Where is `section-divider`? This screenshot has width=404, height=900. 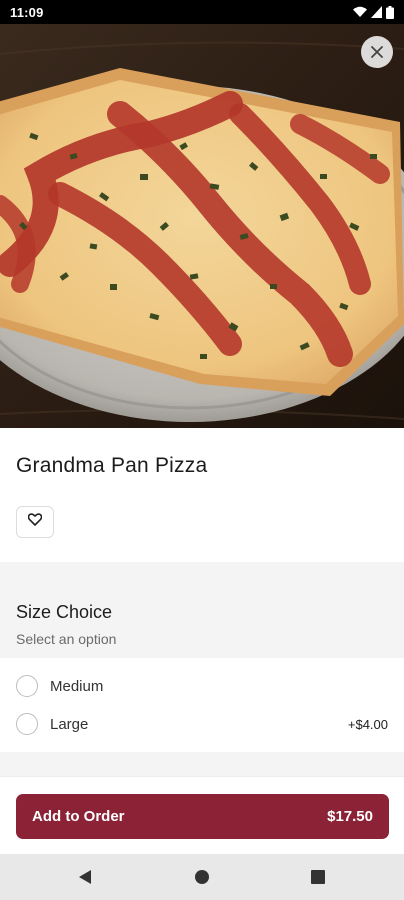
section-divider is located at coordinates (202, 764).